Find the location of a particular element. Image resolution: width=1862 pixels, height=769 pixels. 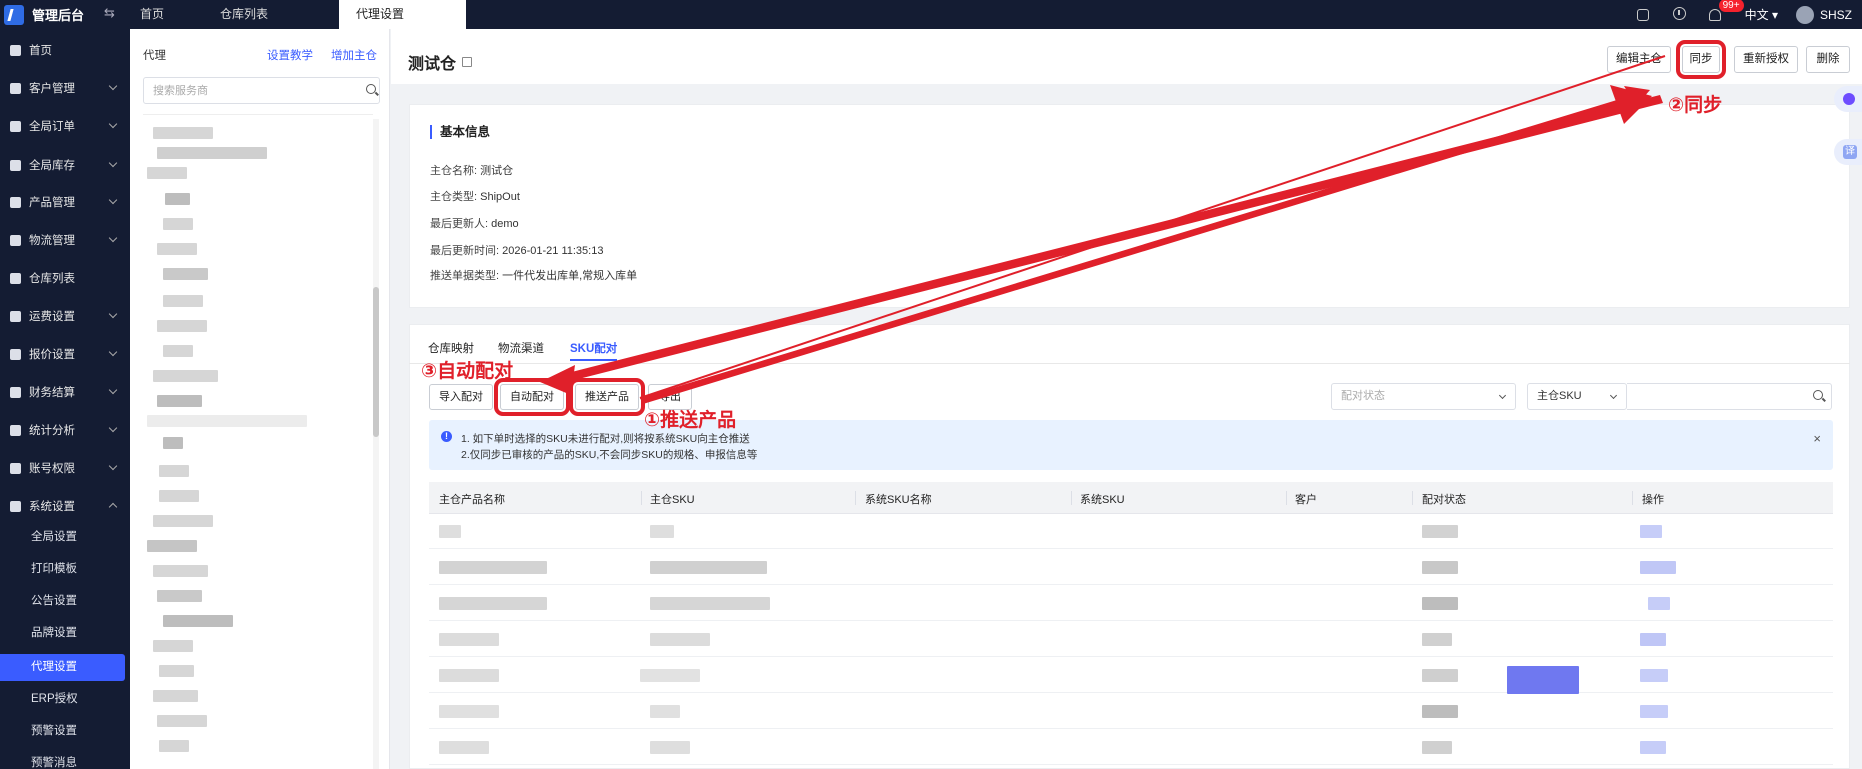

annotation-step3: ③自动配对 is located at coordinates (467, 371).